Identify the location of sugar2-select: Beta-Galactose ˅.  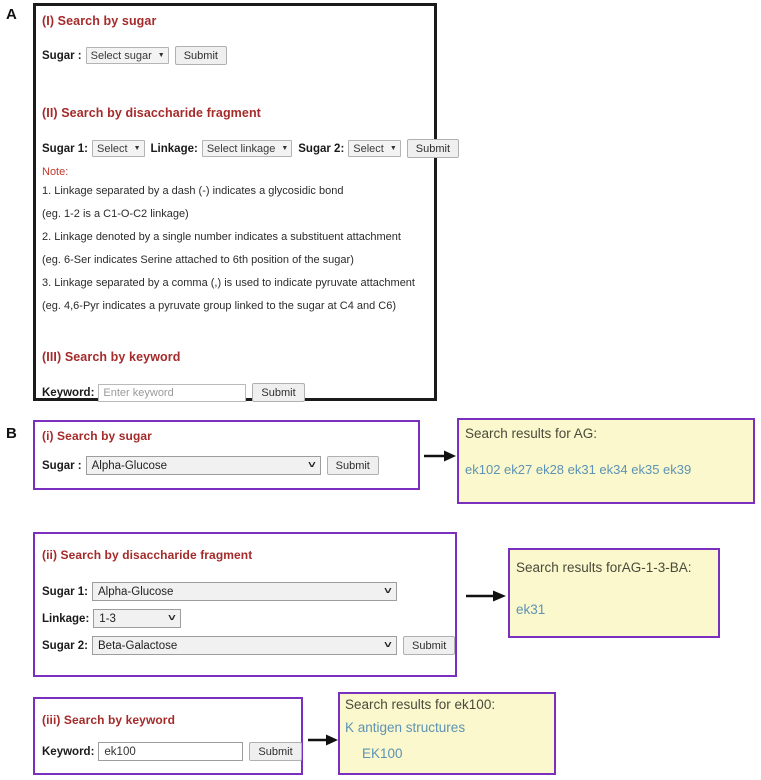
(245, 645).